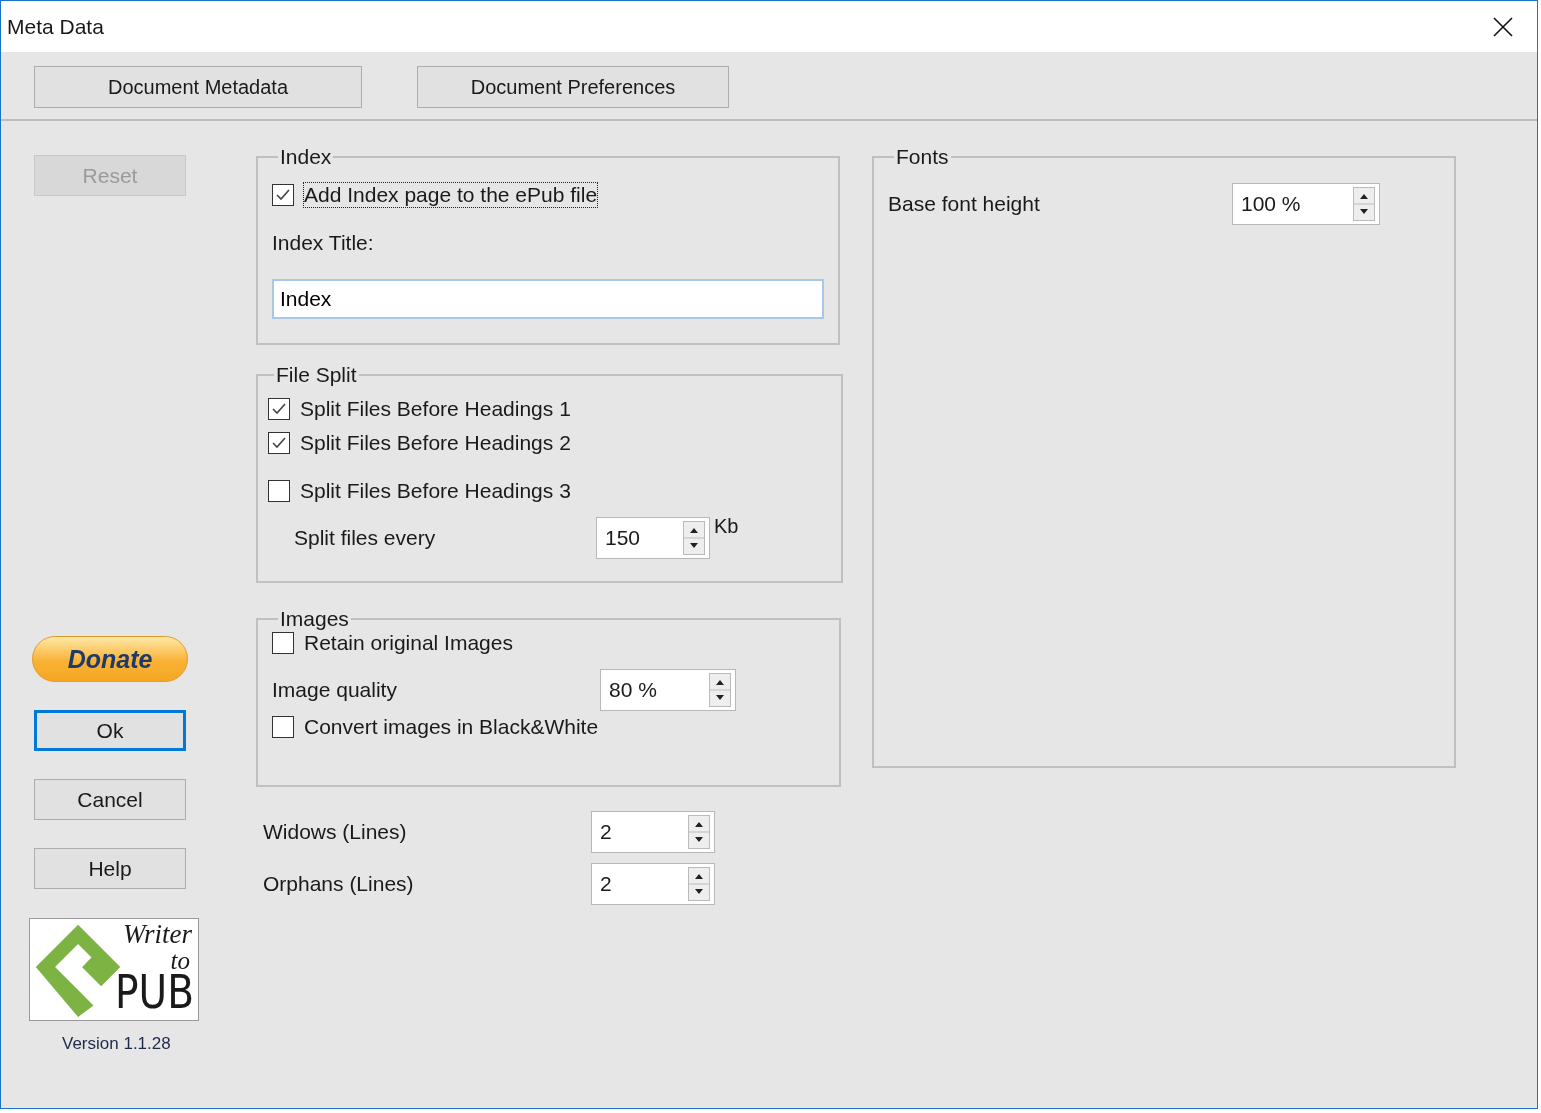  What do you see at coordinates (435, 491) in the screenshot?
I see `checkbox-label: Split Files Before Headings 3` at bounding box center [435, 491].